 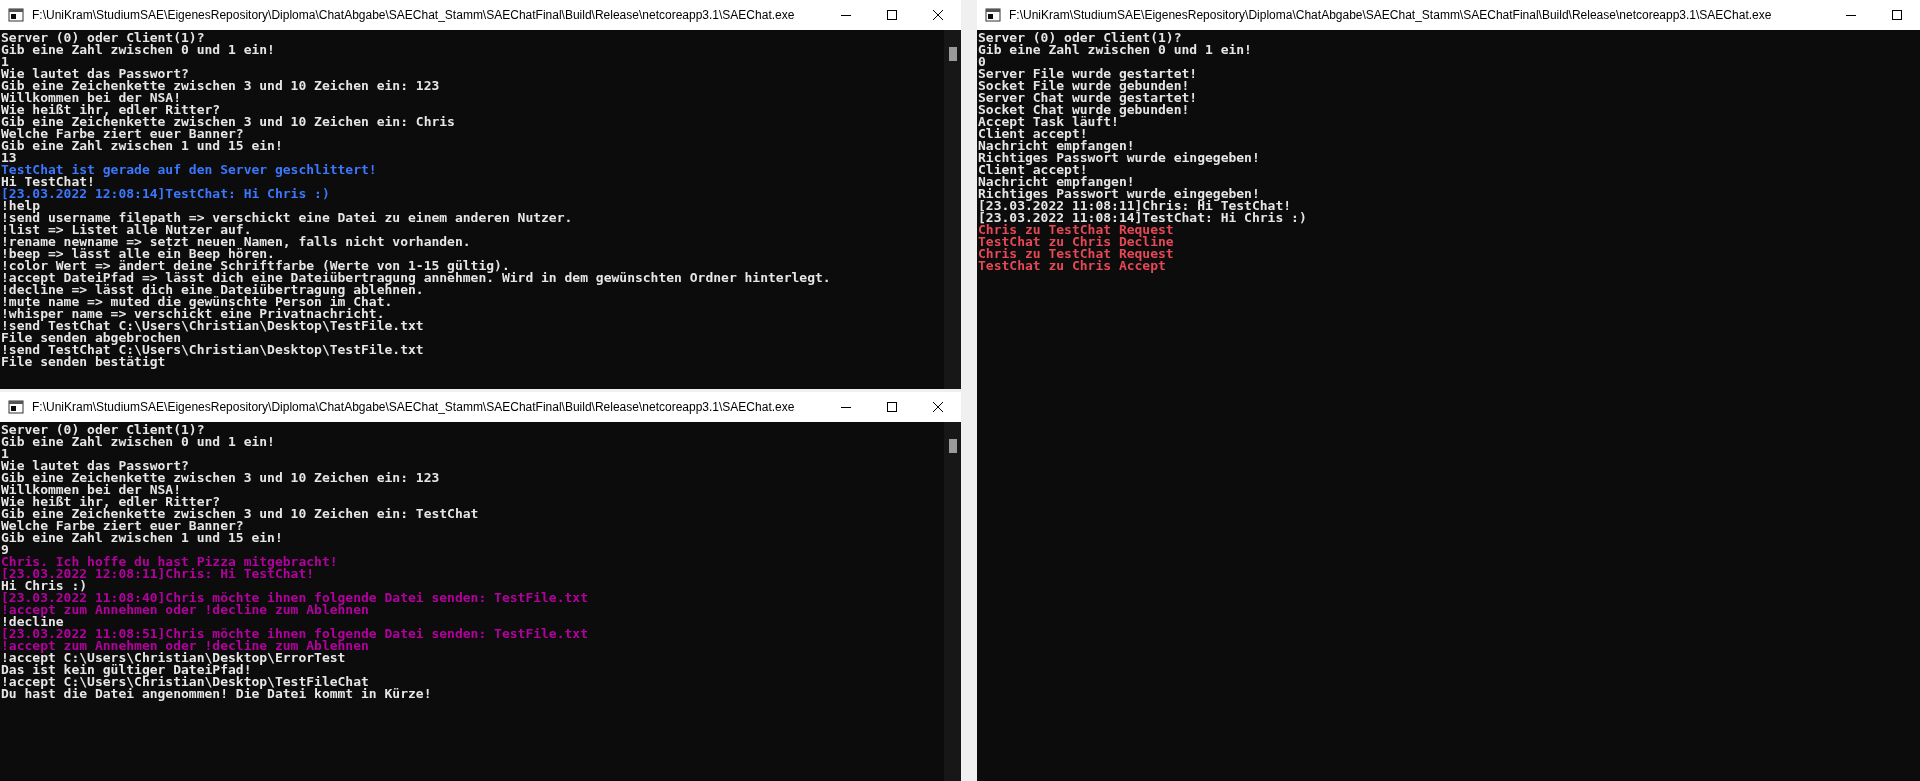 What do you see at coordinates (1088, 98) in the screenshot?
I see `console-line: Server Chat wurde gestartet!` at bounding box center [1088, 98].